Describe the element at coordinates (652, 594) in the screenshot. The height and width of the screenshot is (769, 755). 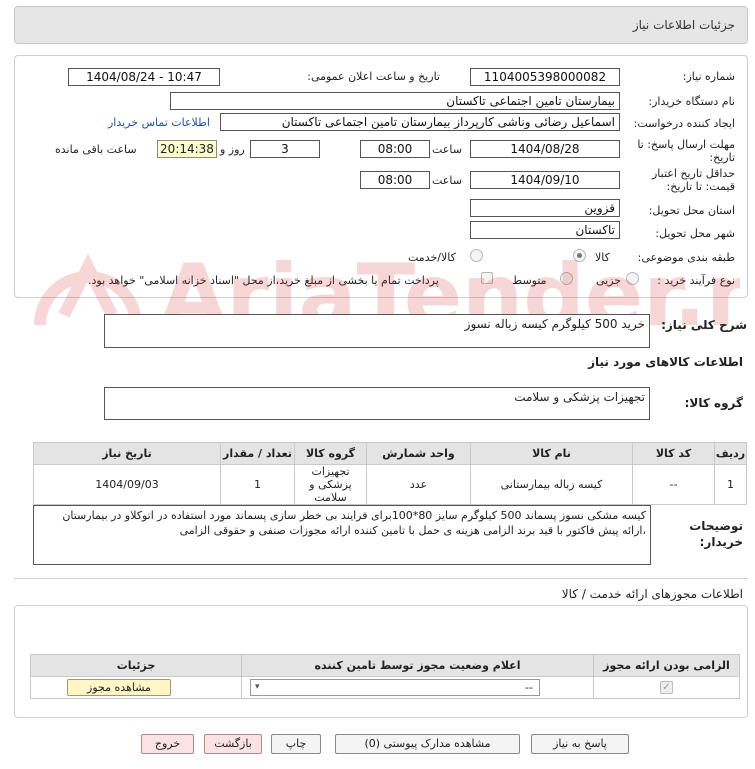
I see `permits-section-title: اطلاعات مجوزهای ارائه خدمت / کالا` at that location.